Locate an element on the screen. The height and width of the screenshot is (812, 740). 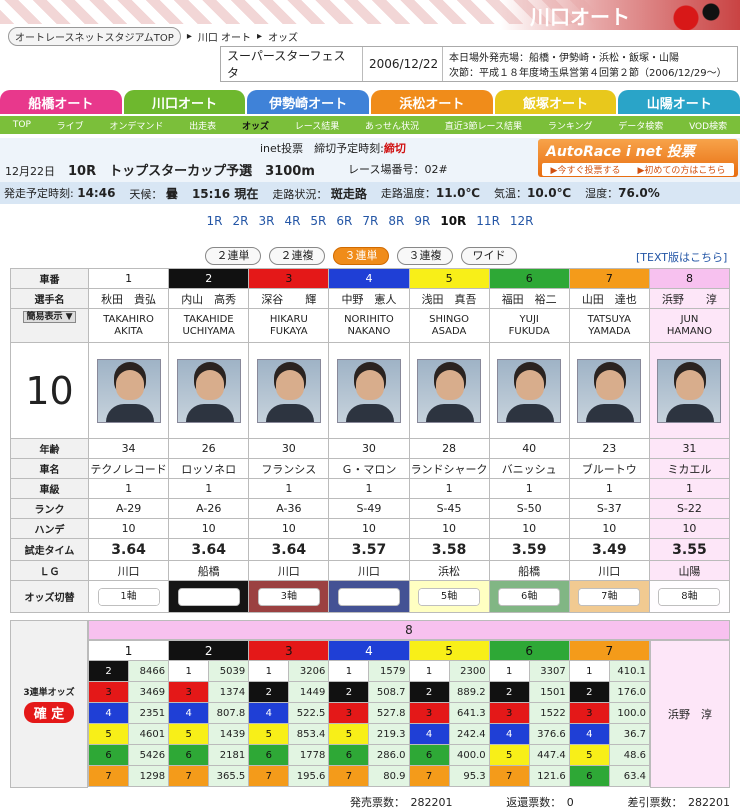
odds-value: 1579 is located at coordinates (389, 671).